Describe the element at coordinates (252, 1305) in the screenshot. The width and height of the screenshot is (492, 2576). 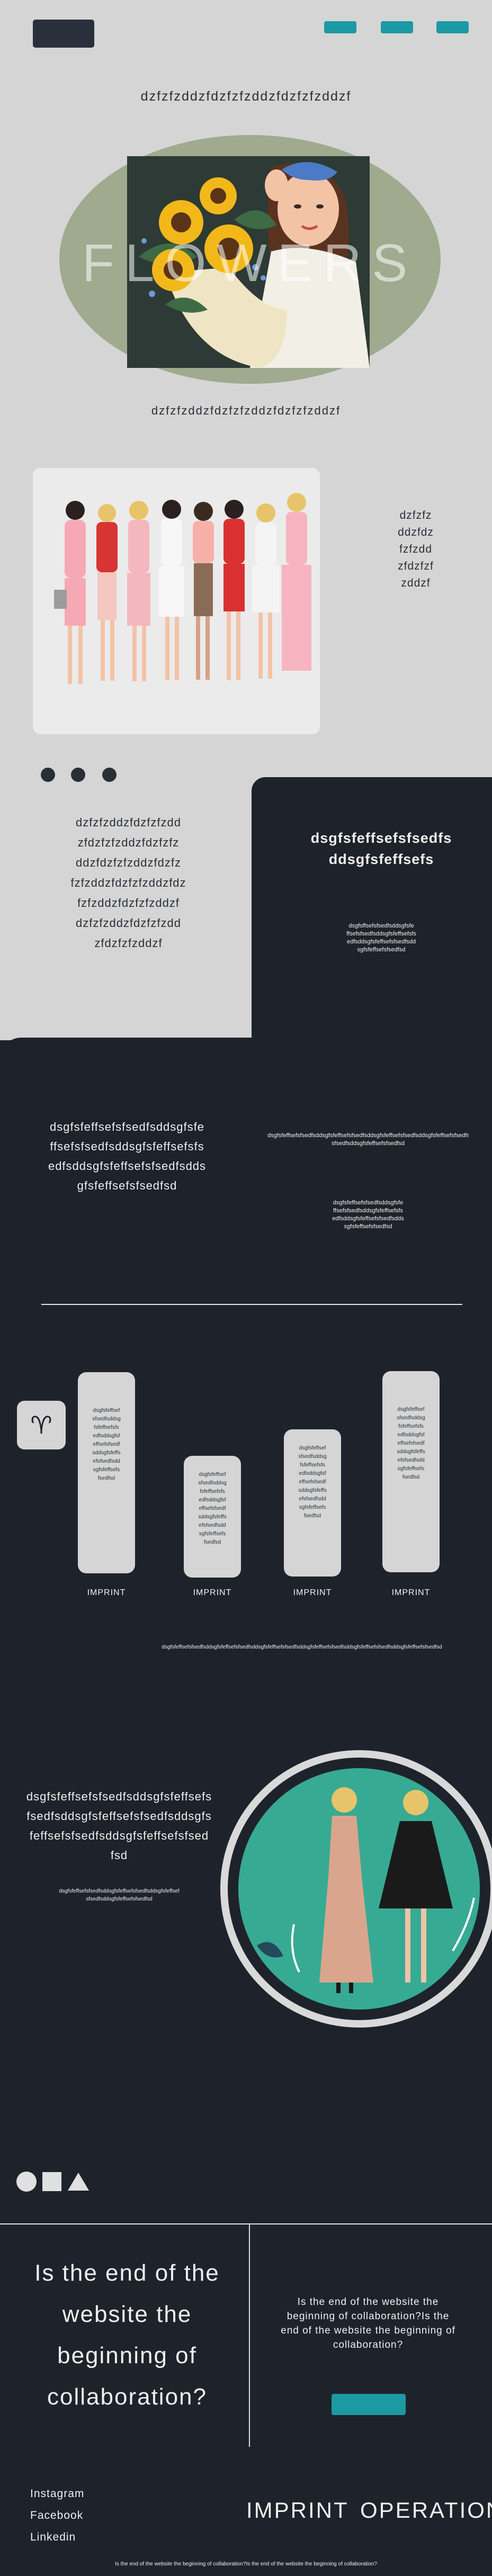
I see `section-divider` at that location.